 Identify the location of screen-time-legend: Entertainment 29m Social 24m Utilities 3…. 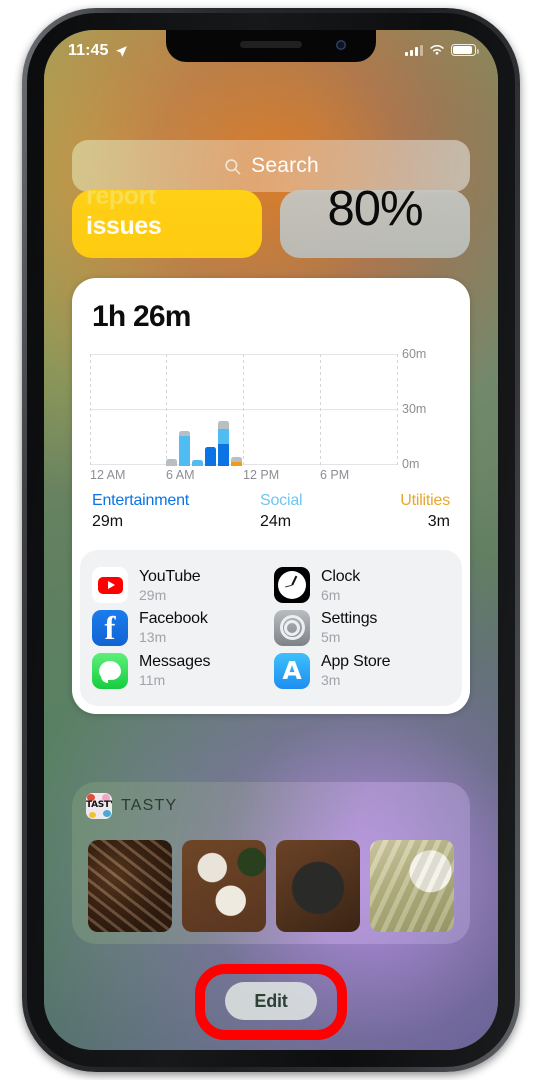
(271, 518).